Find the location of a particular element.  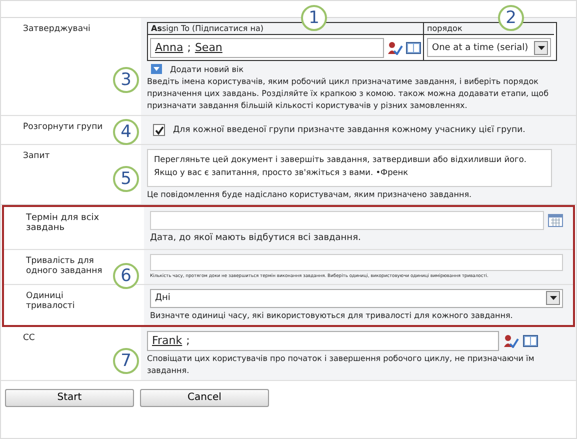

callout-number: 2 is located at coordinates (511, 18).